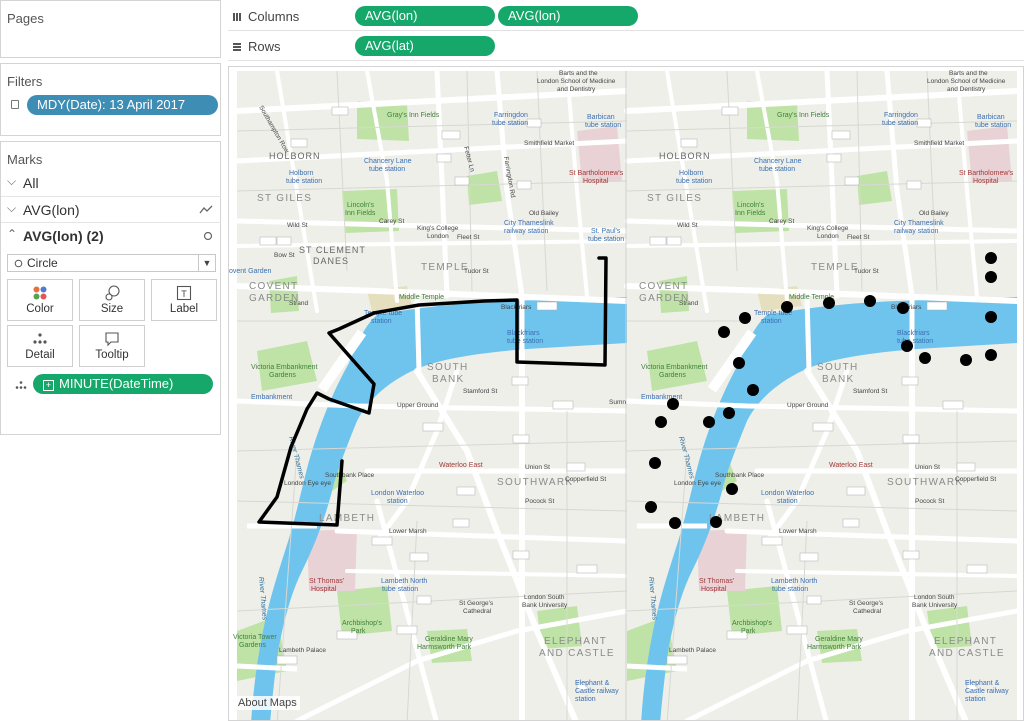 The height and width of the screenshot is (721, 1024). Describe the element at coordinates (111, 196) in the screenshot. I see `divider` at that location.